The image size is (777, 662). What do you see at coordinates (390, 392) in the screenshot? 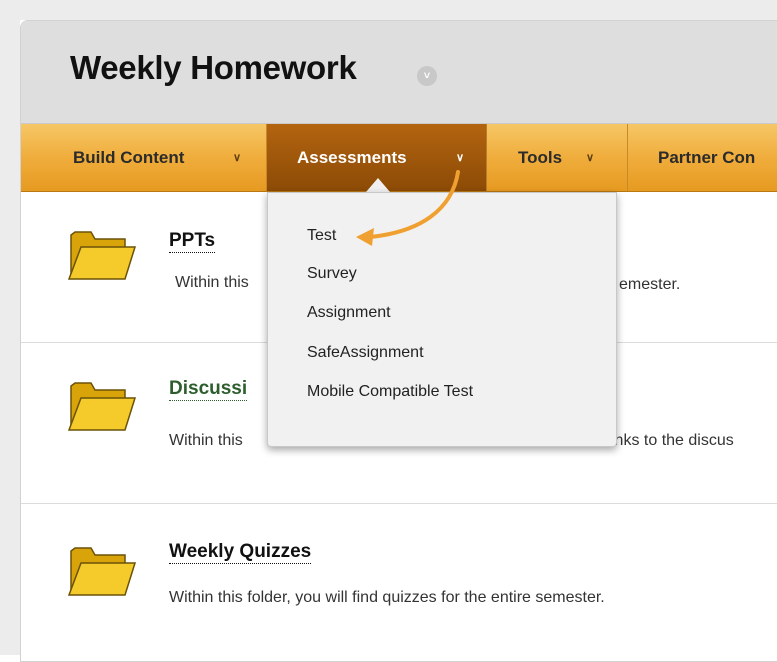
I see `menu-item-mobile-compatible-test: Mobile Compatible Test` at bounding box center [390, 392].